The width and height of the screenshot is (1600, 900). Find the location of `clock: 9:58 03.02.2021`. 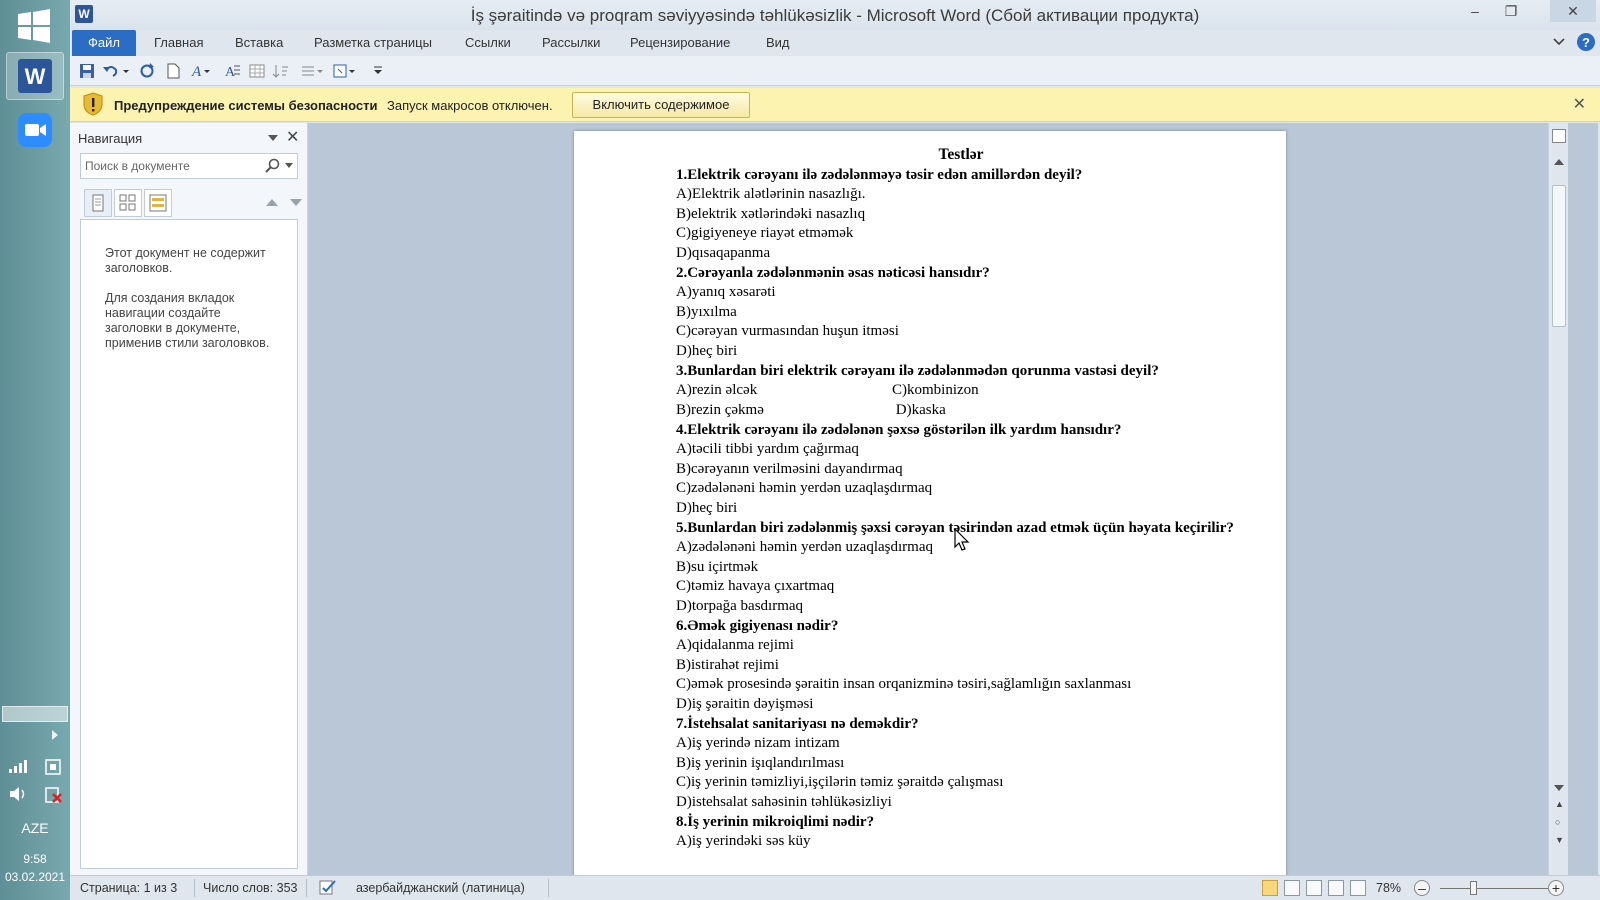

clock: 9:58 03.02.2021 is located at coordinates (35, 868).